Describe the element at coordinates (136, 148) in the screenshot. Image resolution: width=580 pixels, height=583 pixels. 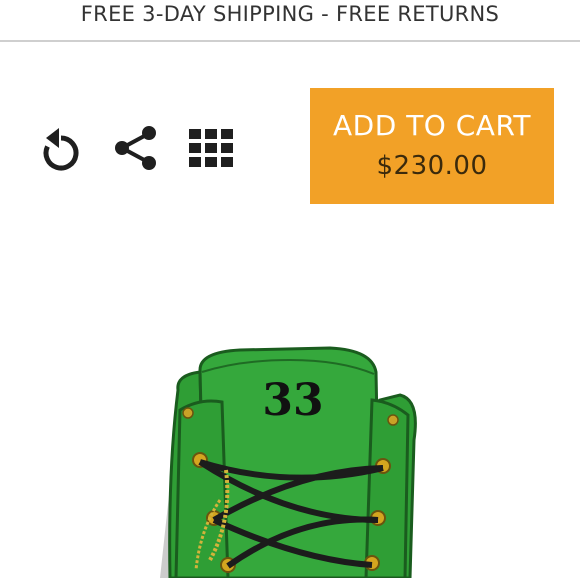
I see `share-icon` at that location.